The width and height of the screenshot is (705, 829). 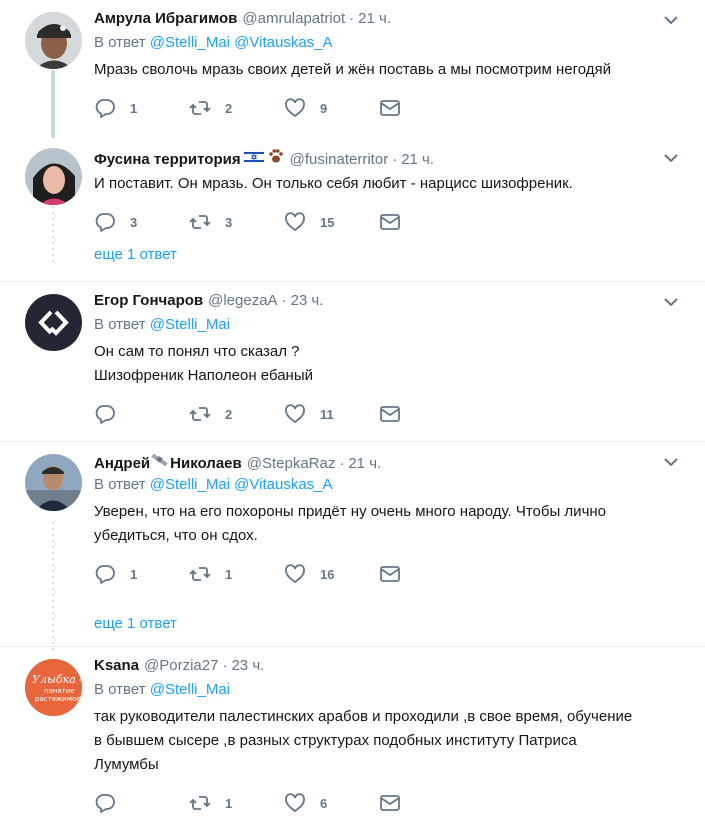 What do you see at coordinates (167, 159) in the screenshot?
I see `display-name: Фусина территория` at bounding box center [167, 159].